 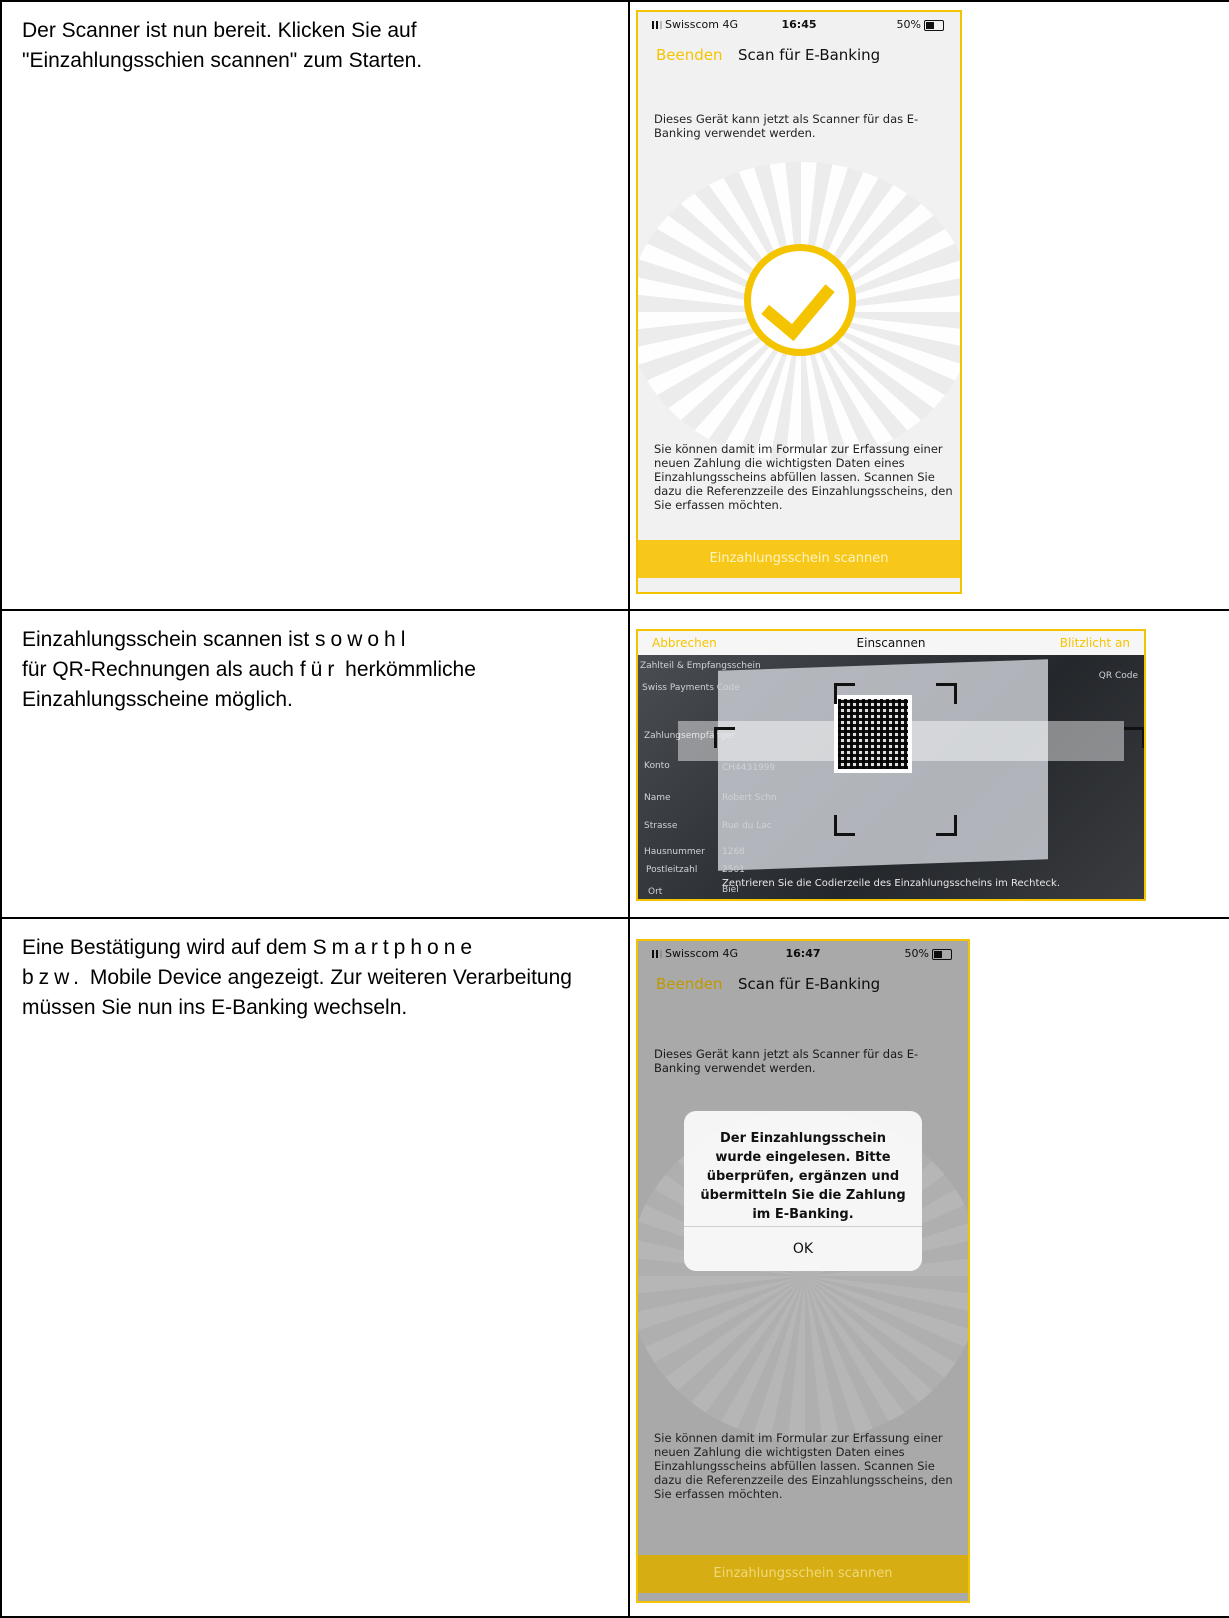 I want to click on battery-level: 50%, so click(x=908, y=24).